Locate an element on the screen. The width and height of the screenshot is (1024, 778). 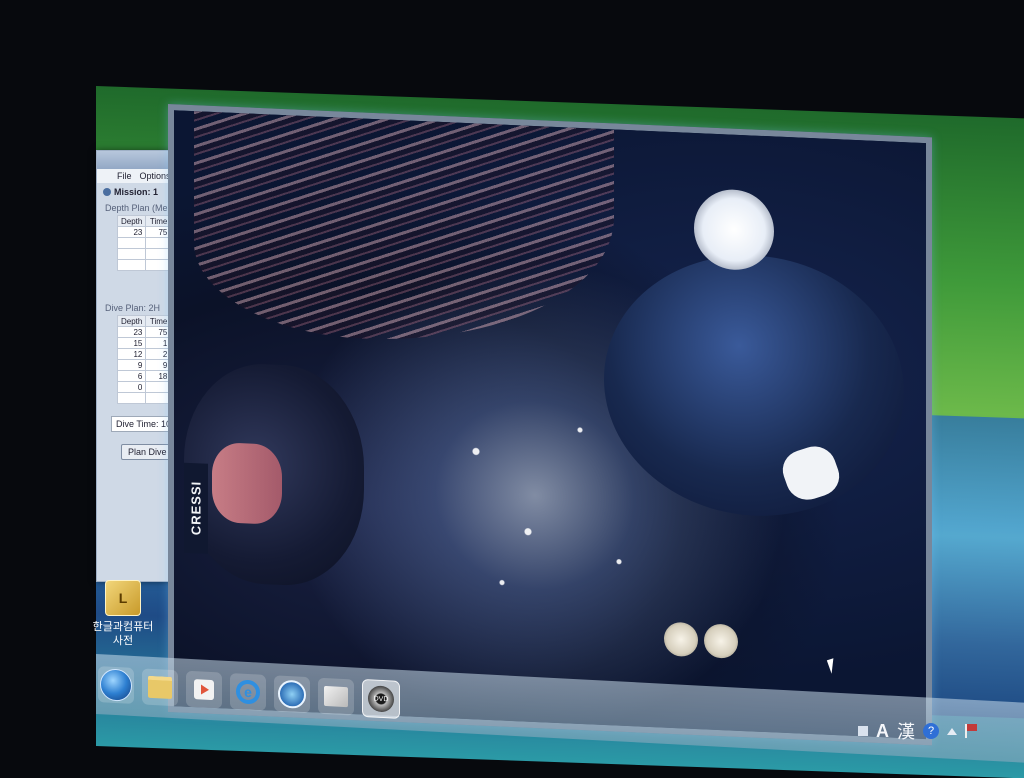
show-hidden-icons-icon is located at coordinates (952, 731).